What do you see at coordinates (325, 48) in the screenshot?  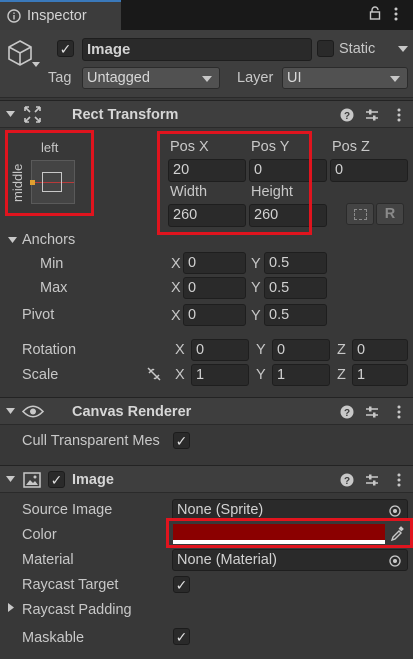 I see `static-checkbox` at bounding box center [325, 48].